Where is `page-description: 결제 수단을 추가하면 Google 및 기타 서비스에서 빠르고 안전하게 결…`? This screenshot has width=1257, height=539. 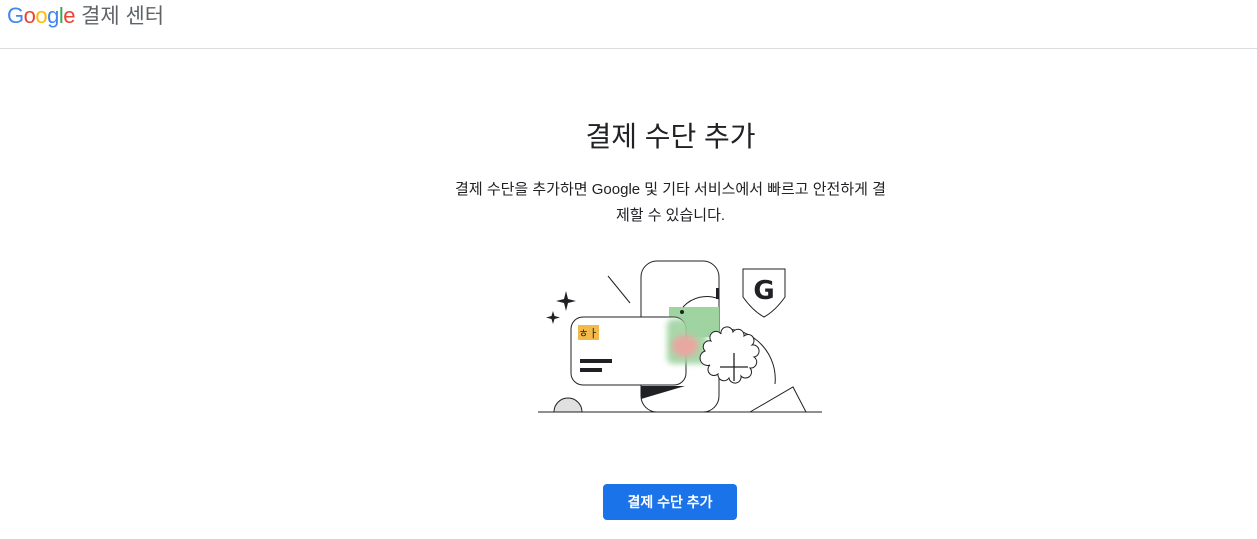 page-description: 결제 수단을 추가하면 Google 및 기타 서비스에서 빠르고 안전하게 결… is located at coordinates (670, 202).